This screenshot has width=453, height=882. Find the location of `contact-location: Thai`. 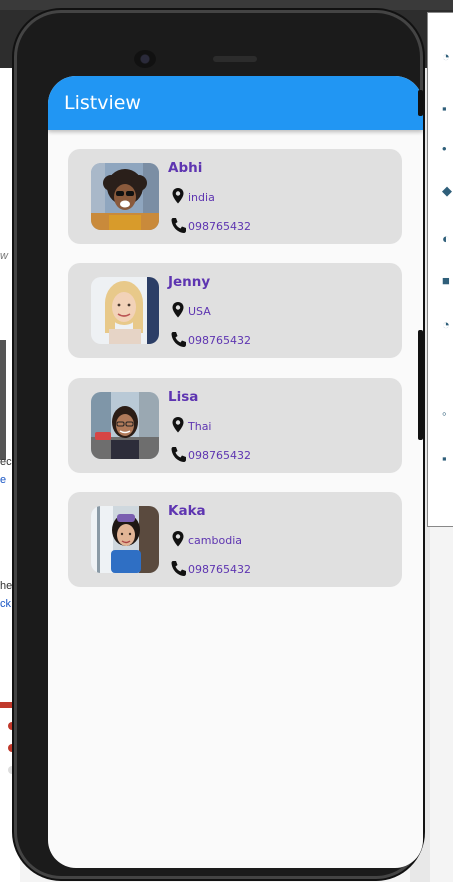

contact-location: Thai is located at coordinates (200, 426).